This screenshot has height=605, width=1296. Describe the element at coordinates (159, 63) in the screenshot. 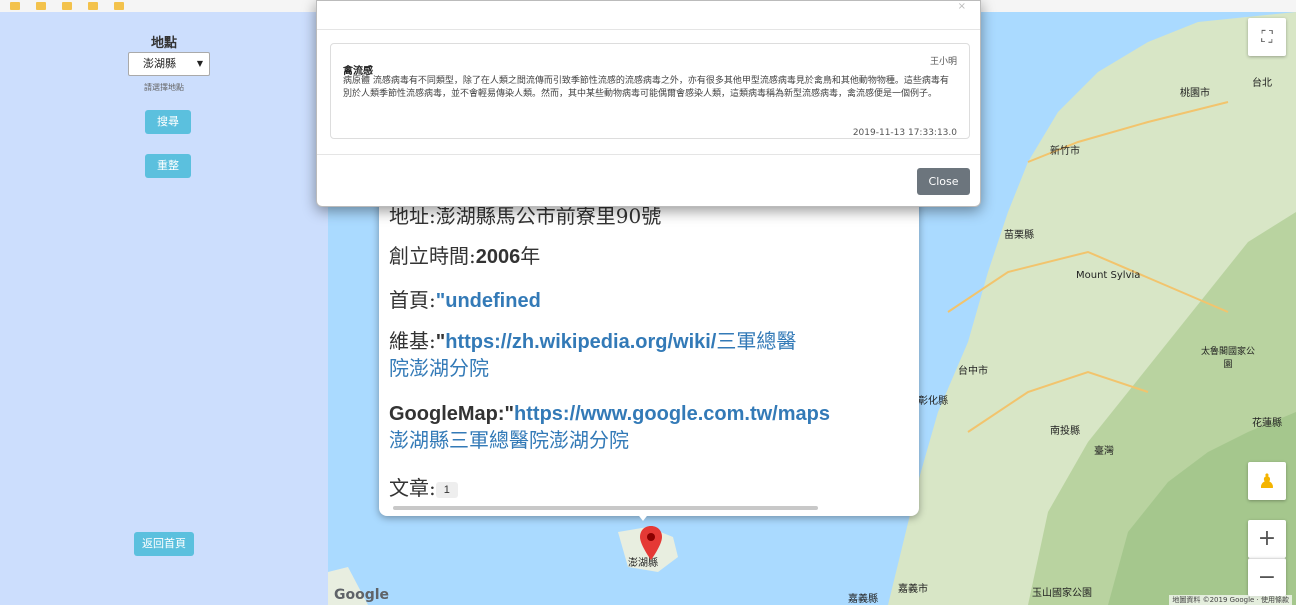

I see `county-select-value: 澎湖縣` at that location.